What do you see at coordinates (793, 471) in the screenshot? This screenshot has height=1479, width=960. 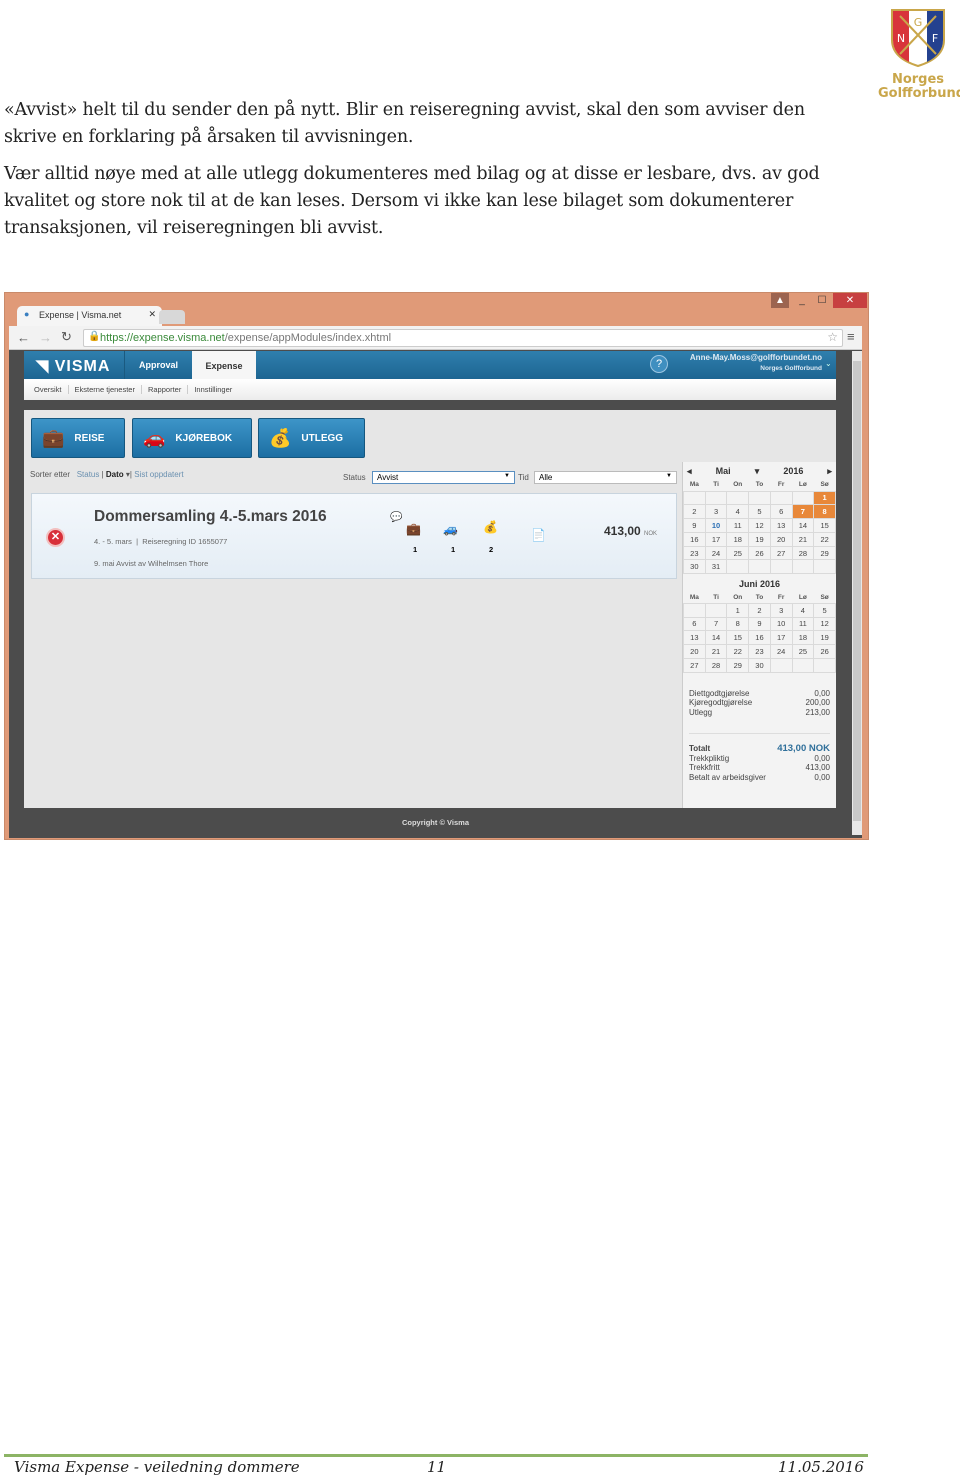 I see `year-select: 2016` at bounding box center [793, 471].